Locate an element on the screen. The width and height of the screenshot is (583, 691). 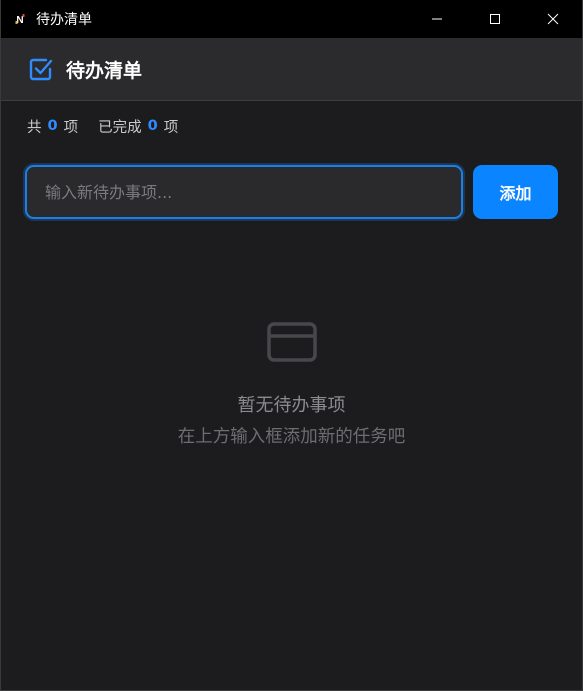
total-count-value: 0 is located at coordinates (52, 126).